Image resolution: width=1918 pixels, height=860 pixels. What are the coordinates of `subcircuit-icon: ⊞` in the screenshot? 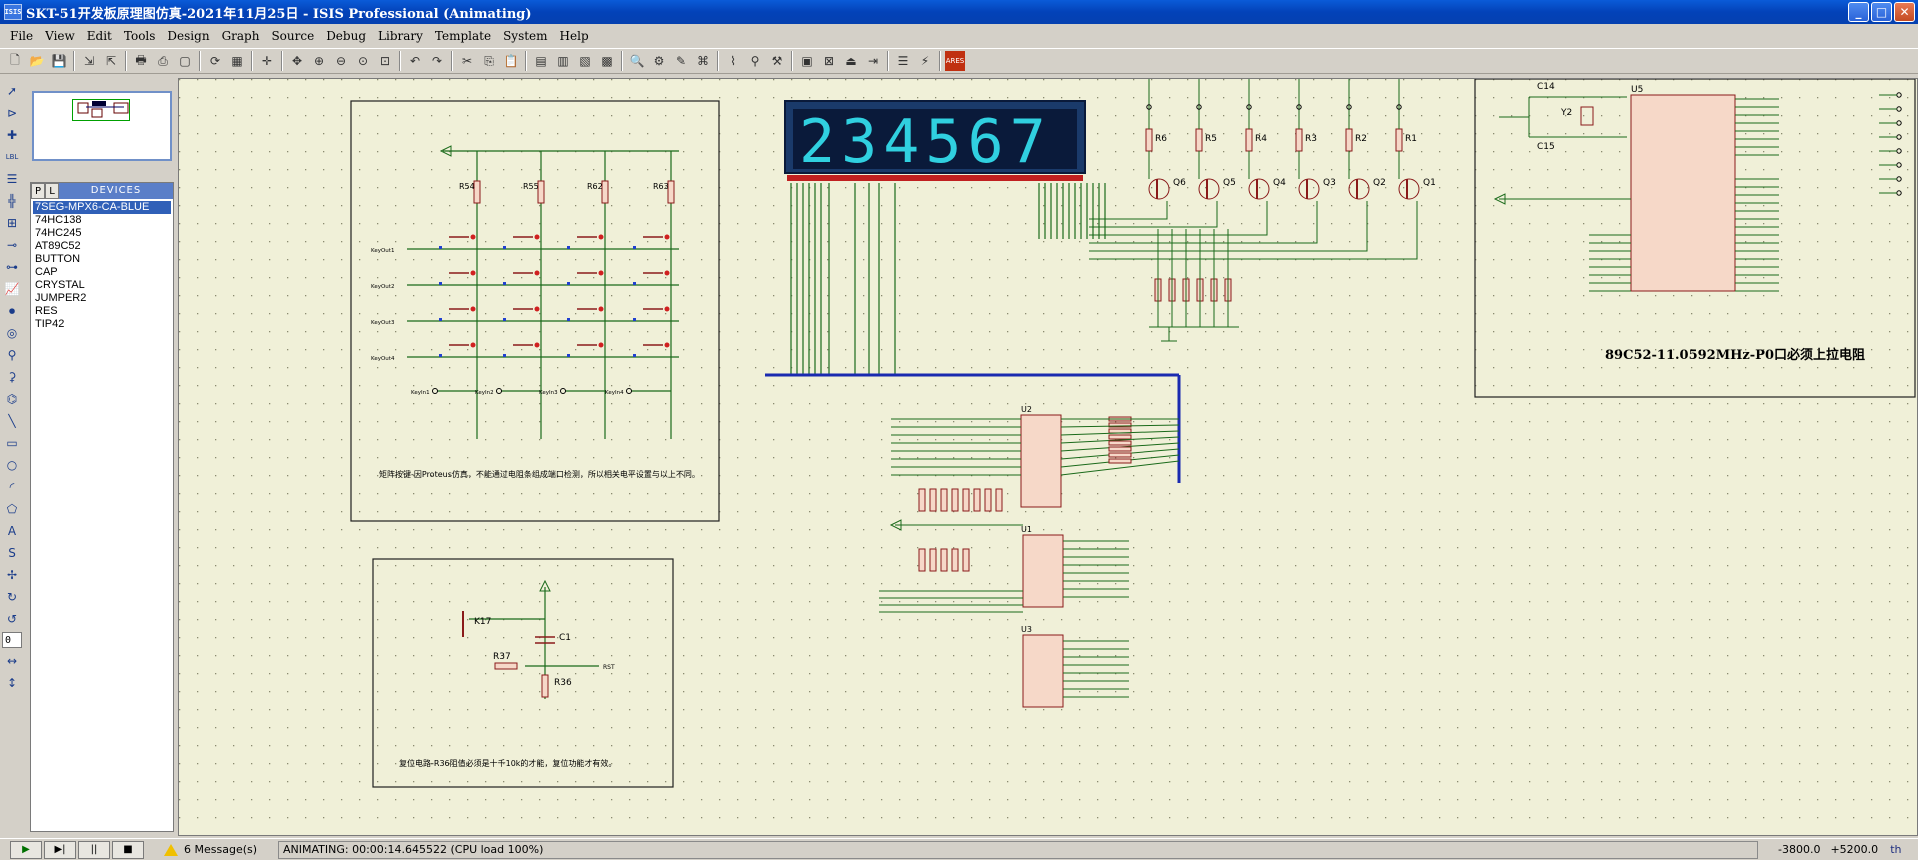 It's located at (12, 223).